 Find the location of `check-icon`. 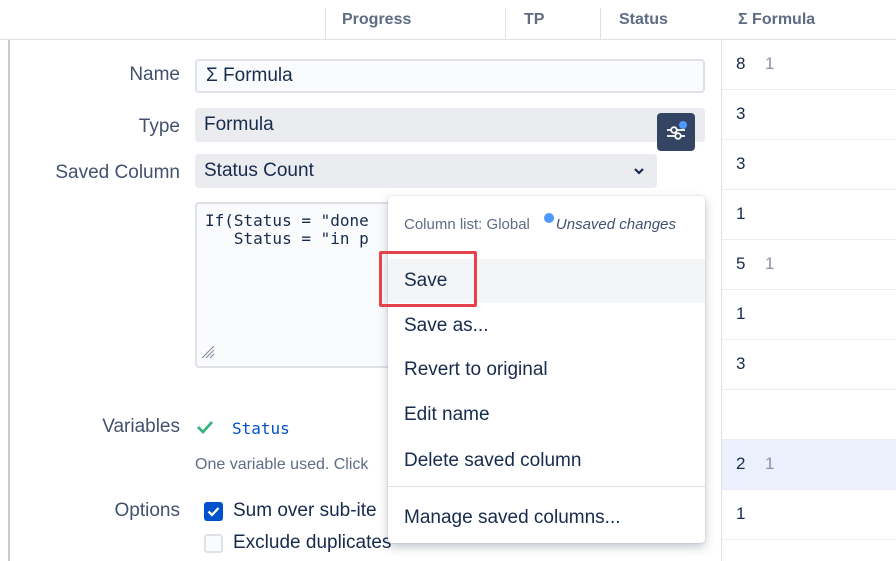

check-icon is located at coordinates (205, 430).